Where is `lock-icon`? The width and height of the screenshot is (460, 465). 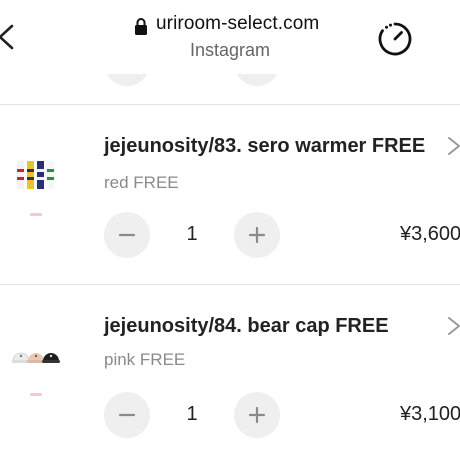
lock-icon is located at coordinates (141, 26).